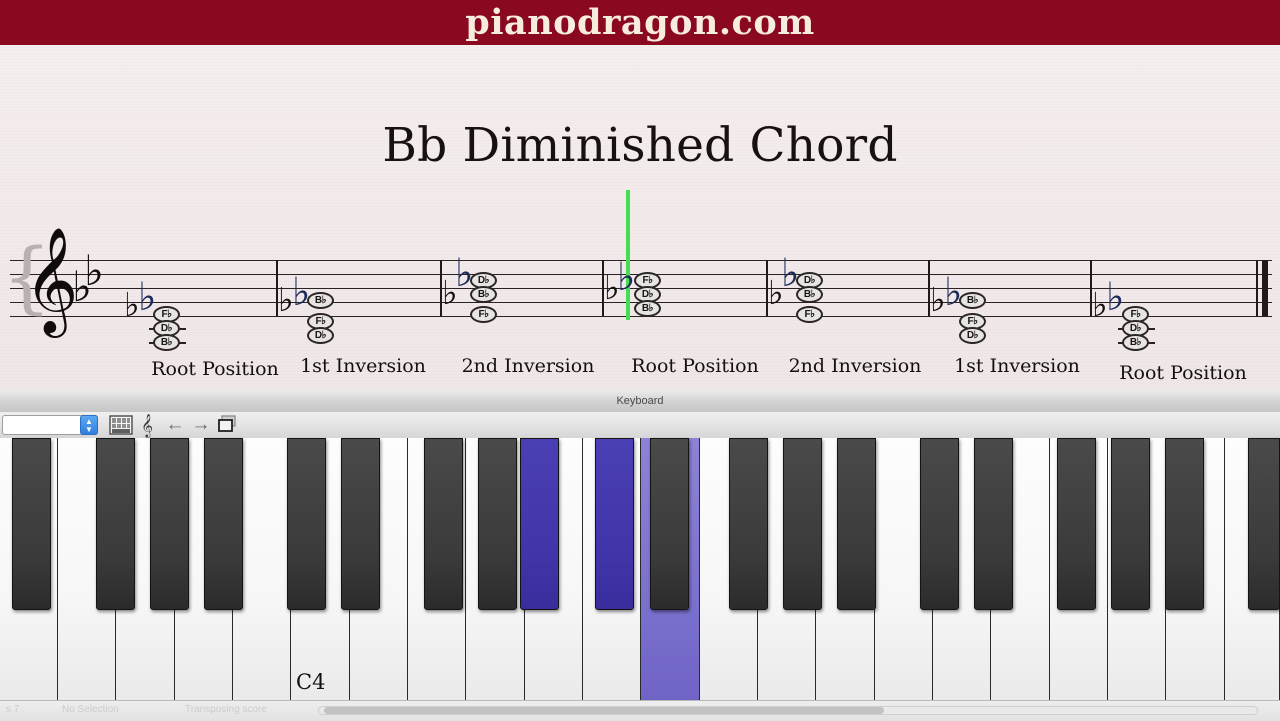  What do you see at coordinates (121, 425) in the screenshot?
I see `keyboard-grid-icon` at bounding box center [121, 425].